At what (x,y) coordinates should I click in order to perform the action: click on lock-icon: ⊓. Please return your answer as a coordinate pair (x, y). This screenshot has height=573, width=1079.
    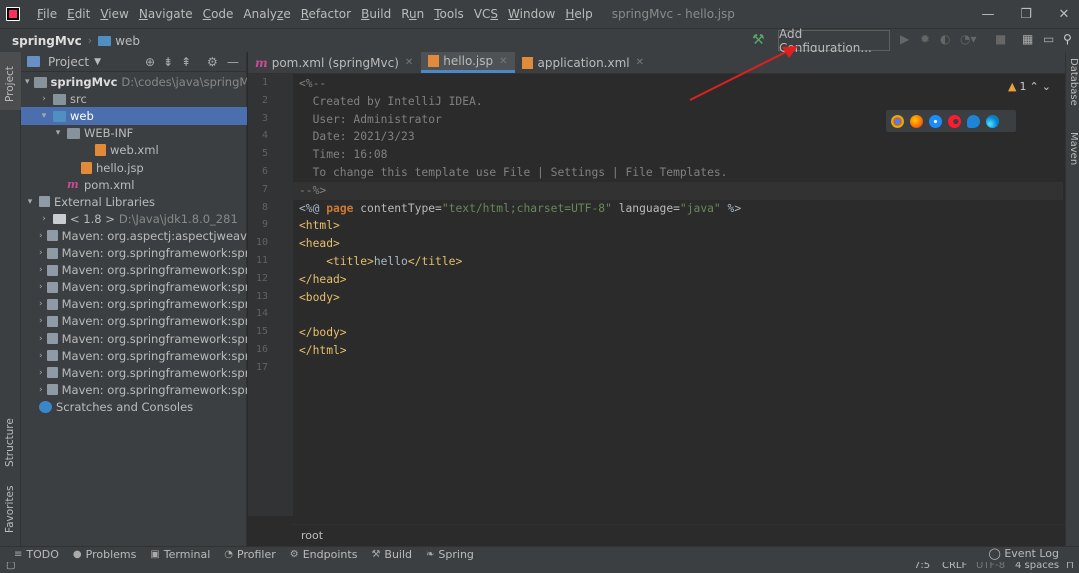
    Looking at the image, I should click on (1070, 566).